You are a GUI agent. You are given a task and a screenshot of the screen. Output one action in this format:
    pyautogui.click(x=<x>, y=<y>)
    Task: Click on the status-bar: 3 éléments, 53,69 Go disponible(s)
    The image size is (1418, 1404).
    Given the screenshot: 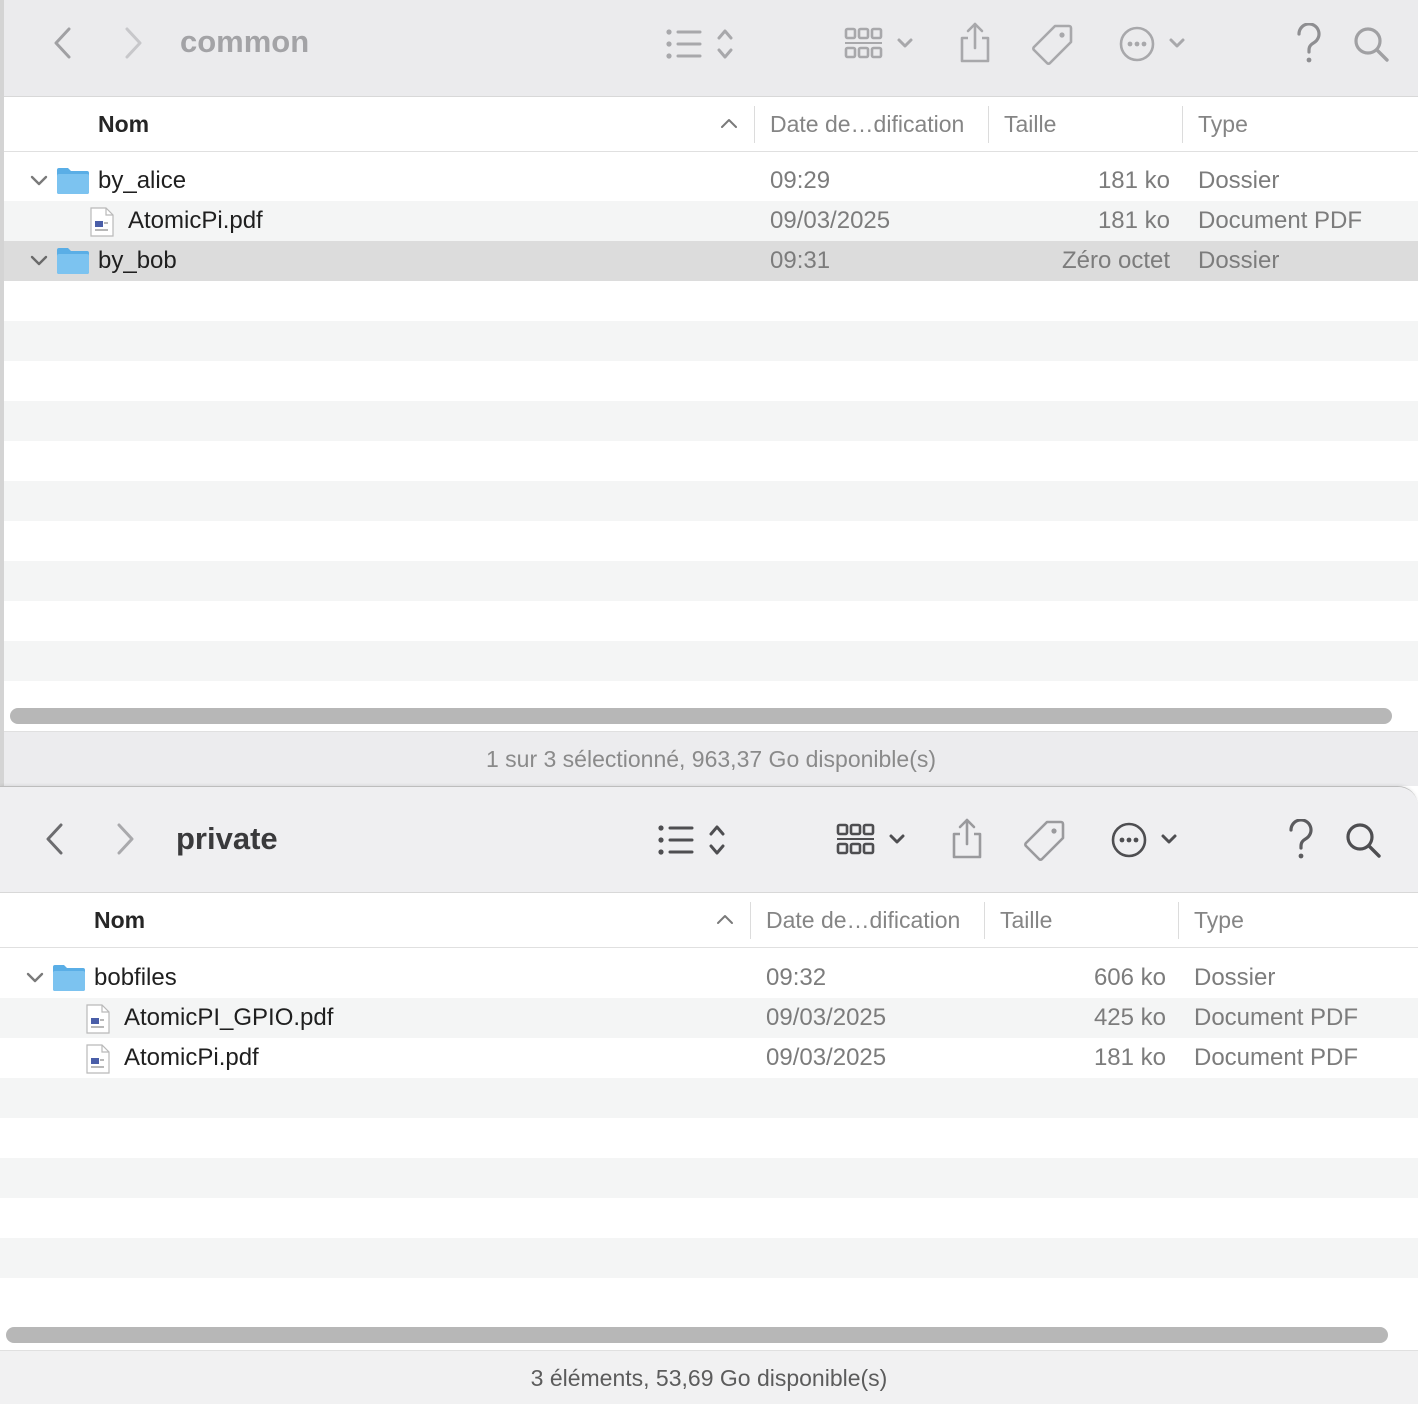 What is the action you would take?
    pyautogui.click(x=709, y=1377)
    